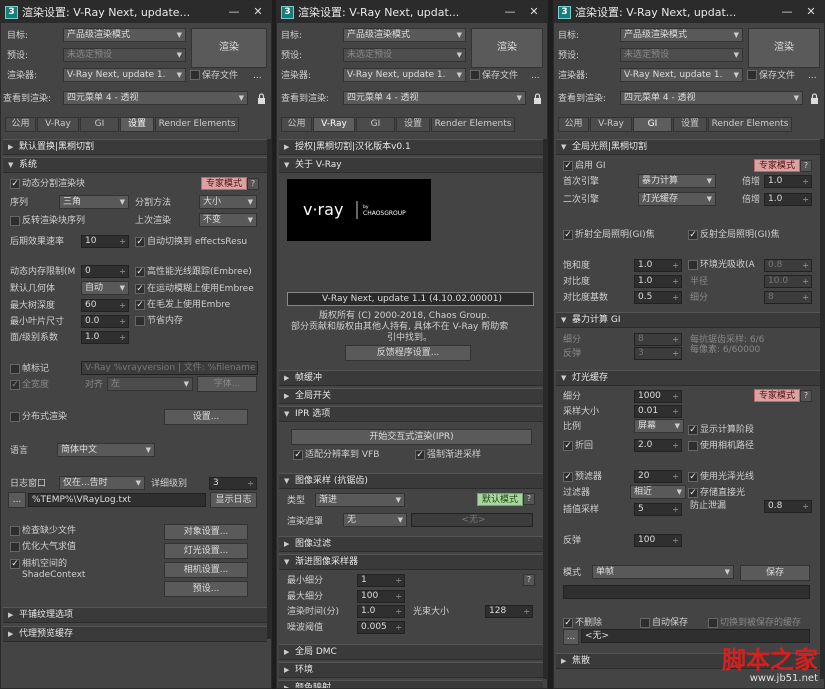  I want to click on face-level-spinner: 1.0, so click(105, 337).